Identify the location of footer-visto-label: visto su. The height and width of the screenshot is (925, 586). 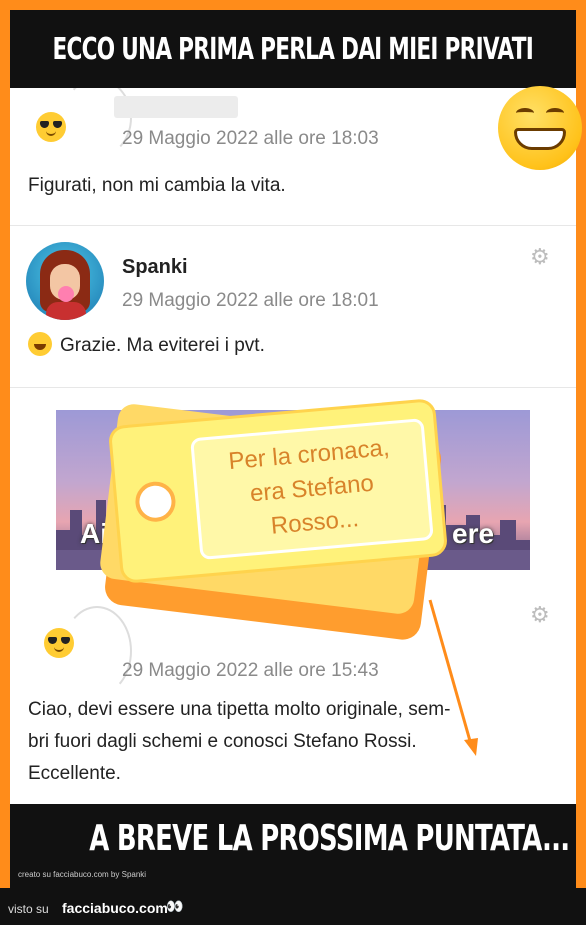
(28, 909).